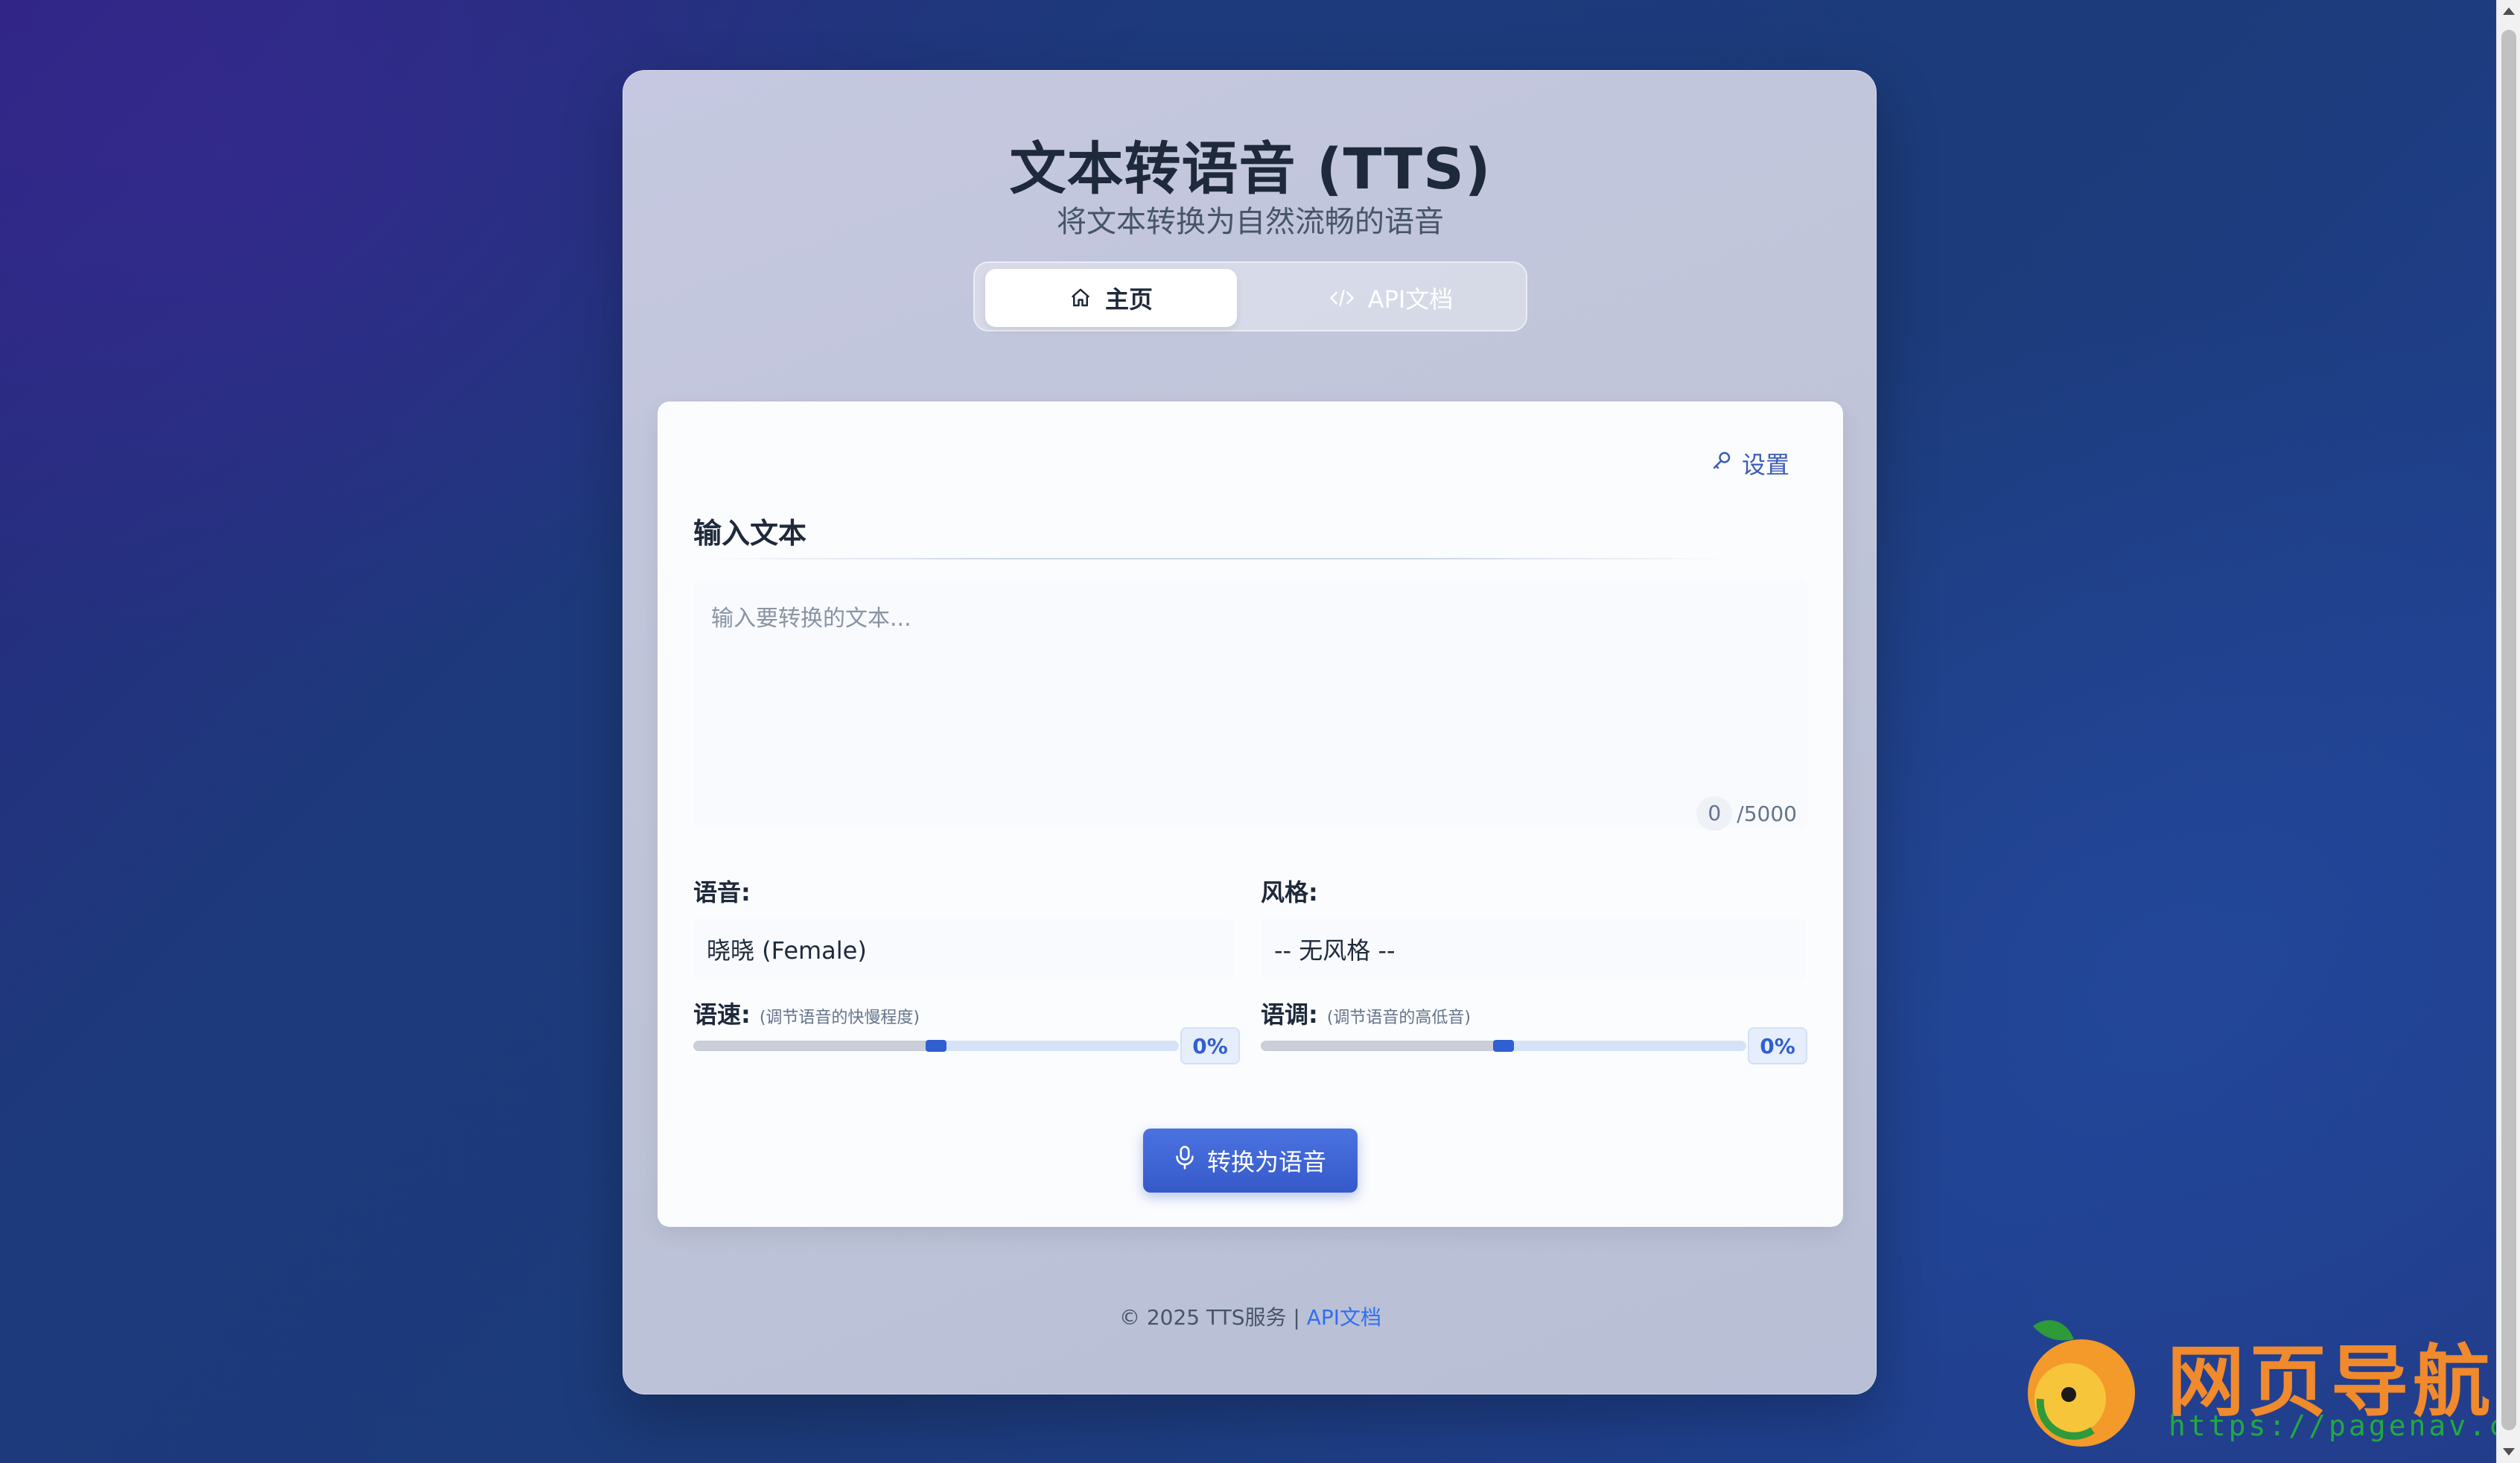 This screenshot has height=1463, width=2520. I want to click on scrollbar-thumb, so click(2508, 730).